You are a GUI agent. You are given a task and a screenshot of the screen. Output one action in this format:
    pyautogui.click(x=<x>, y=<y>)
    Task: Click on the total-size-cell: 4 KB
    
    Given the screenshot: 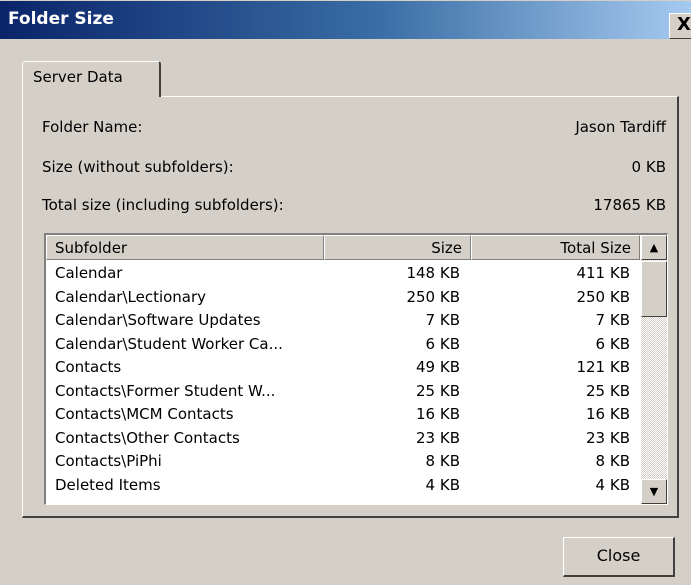 What is the action you would take?
    pyautogui.click(x=612, y=484)
    